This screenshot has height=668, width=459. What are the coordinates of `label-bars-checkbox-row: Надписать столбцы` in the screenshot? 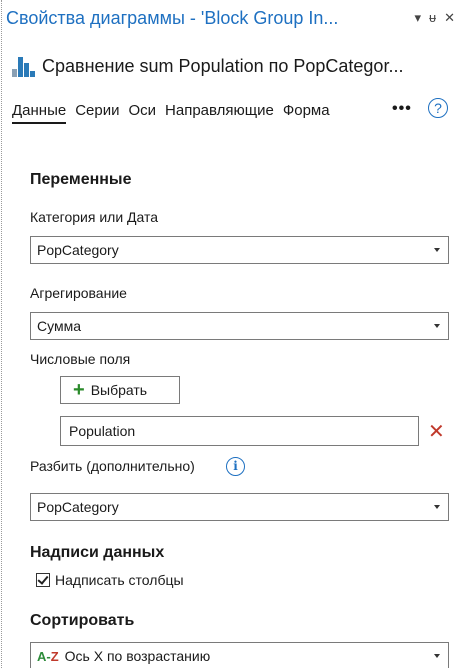 It's located at (110, 580).